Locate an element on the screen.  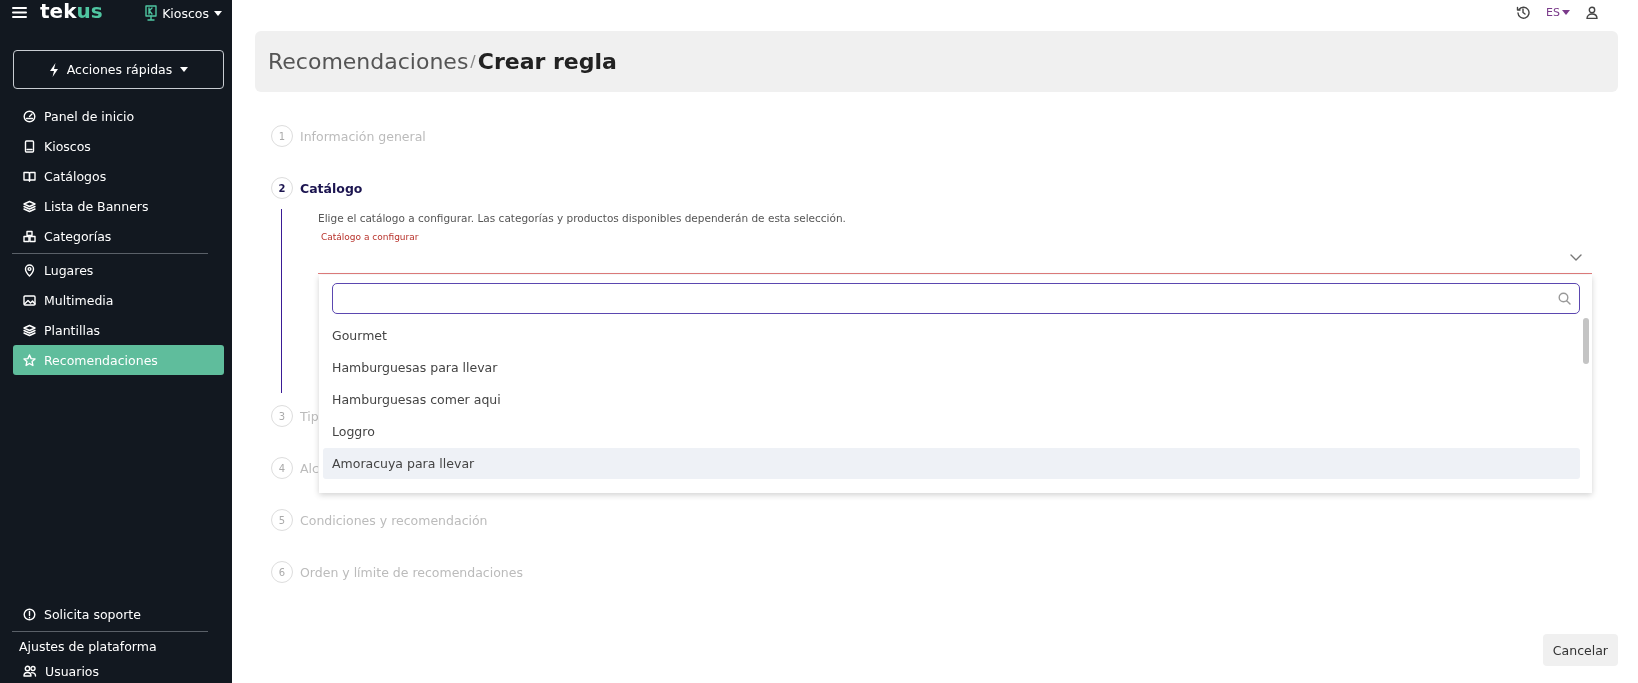
page-title: Crear regla is located at coordinates (547, 61).